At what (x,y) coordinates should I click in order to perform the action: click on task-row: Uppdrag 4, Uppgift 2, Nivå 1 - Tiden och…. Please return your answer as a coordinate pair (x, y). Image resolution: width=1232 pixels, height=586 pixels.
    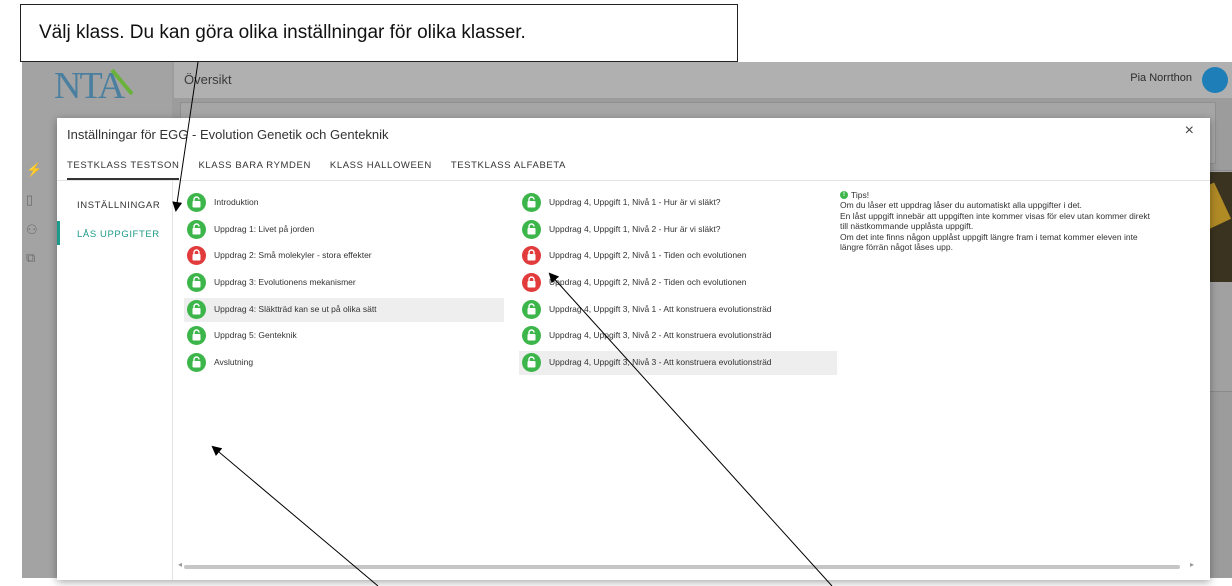
    Looking at the image, I should click on (678, 256).